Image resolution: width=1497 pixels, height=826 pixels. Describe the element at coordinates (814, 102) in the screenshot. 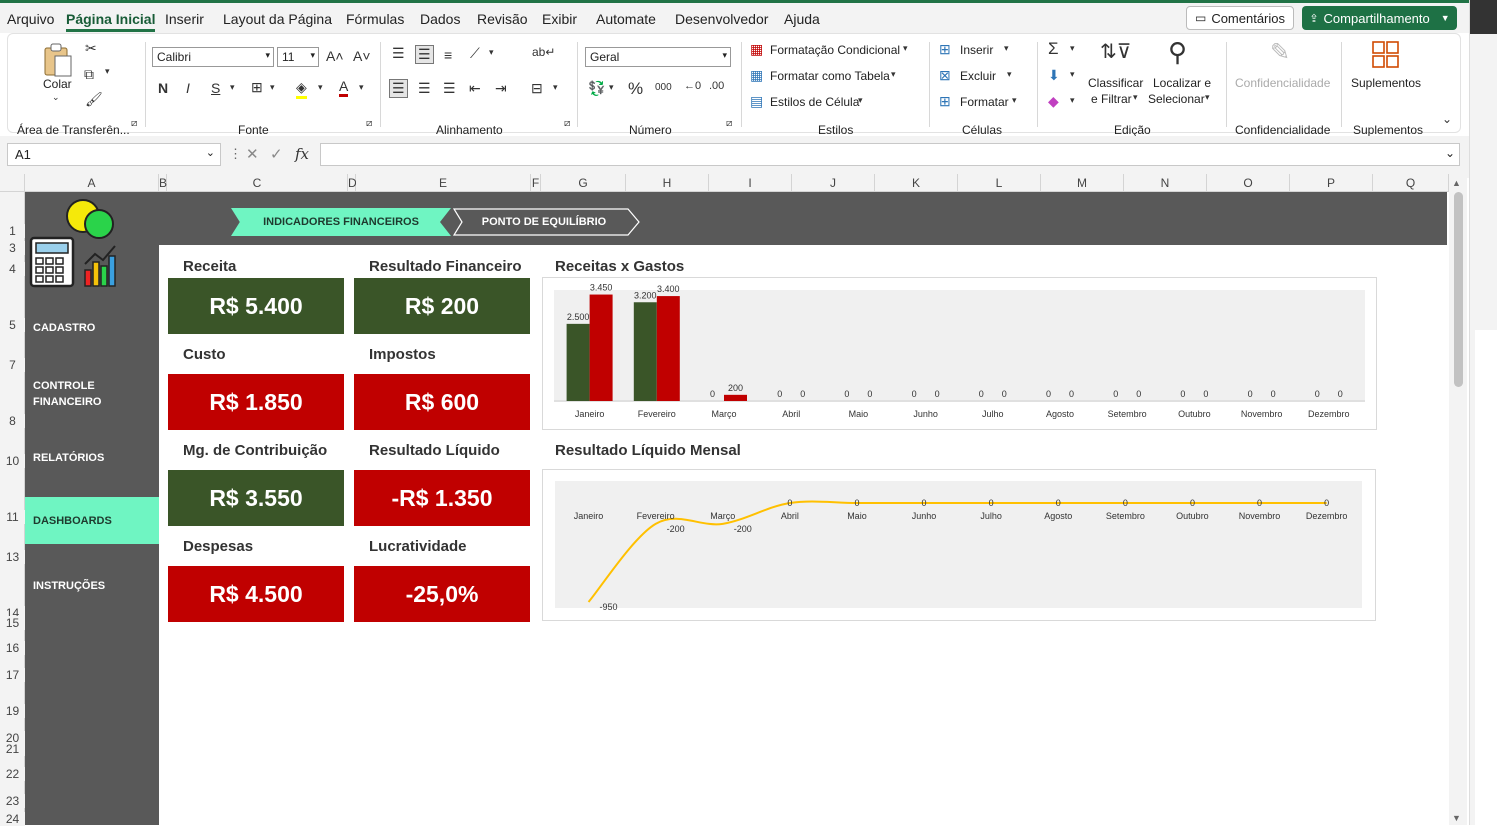

I see `cell-styles-button: Estilos de Célula` at that location.